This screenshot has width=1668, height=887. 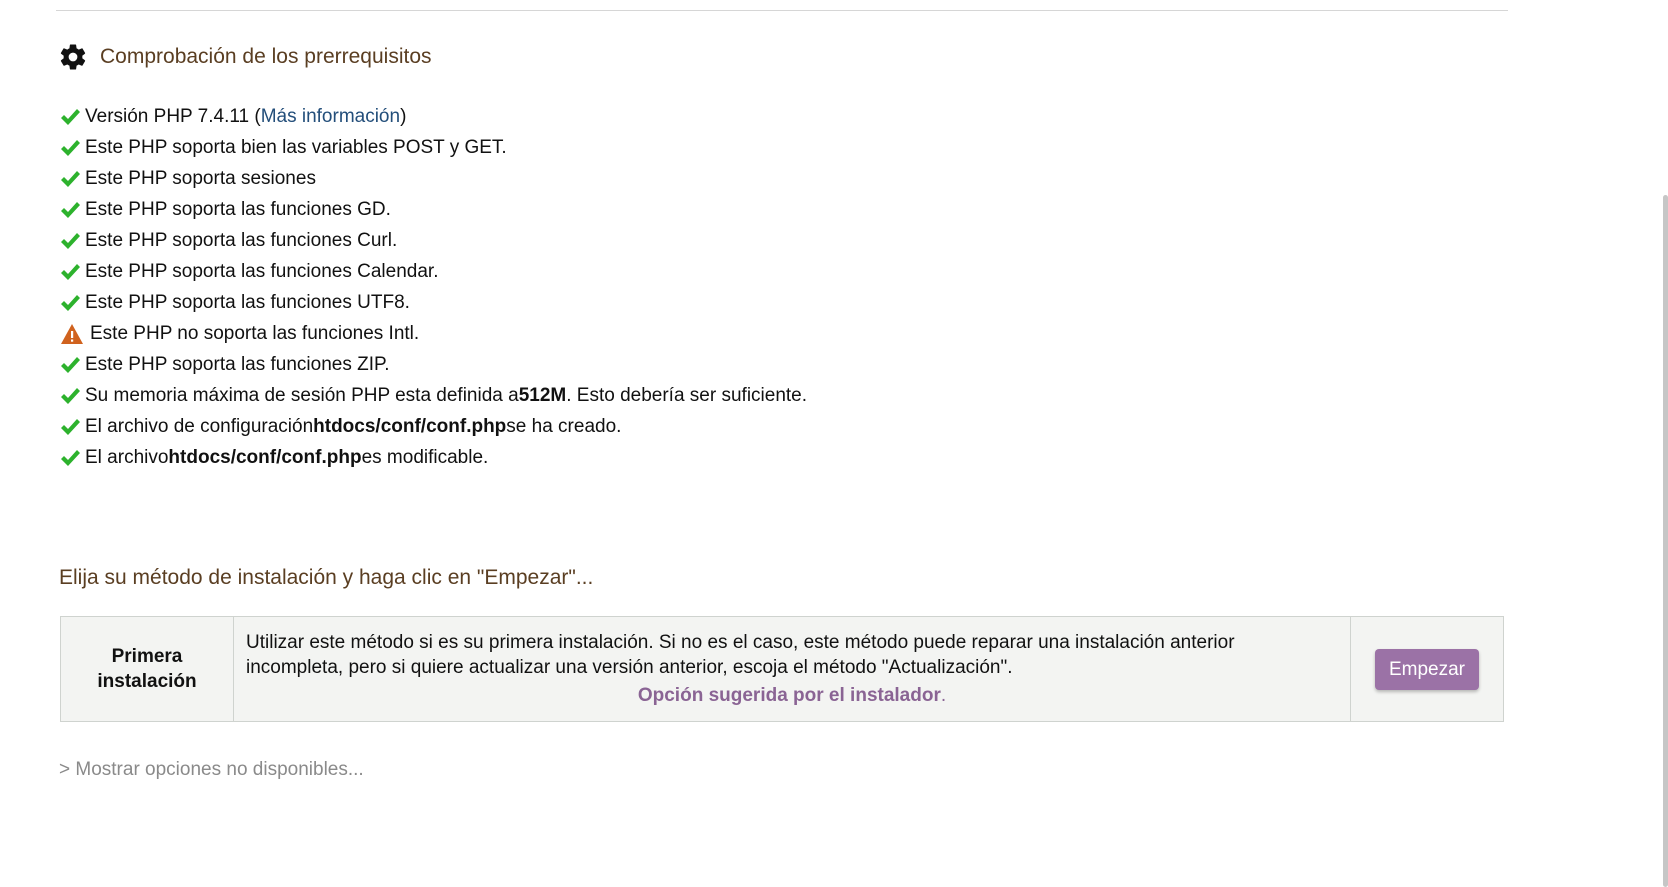 I want to click on prerequisite-item: Este PHP soporta las funciones Calendar., so click(x=433, y=271).